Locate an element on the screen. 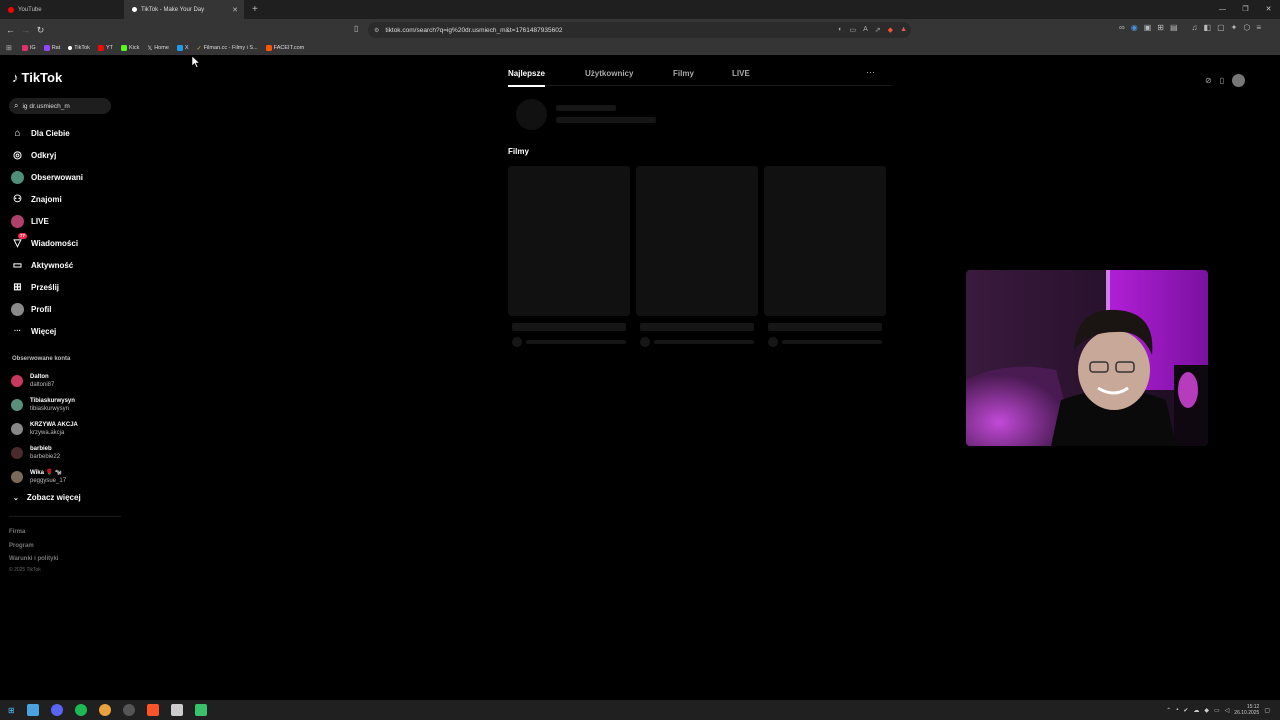 Image resolution: width=1280 pixels, height=720 pixels. chevron-up-icon: ⌃ is located at coordinates (1168, 710).